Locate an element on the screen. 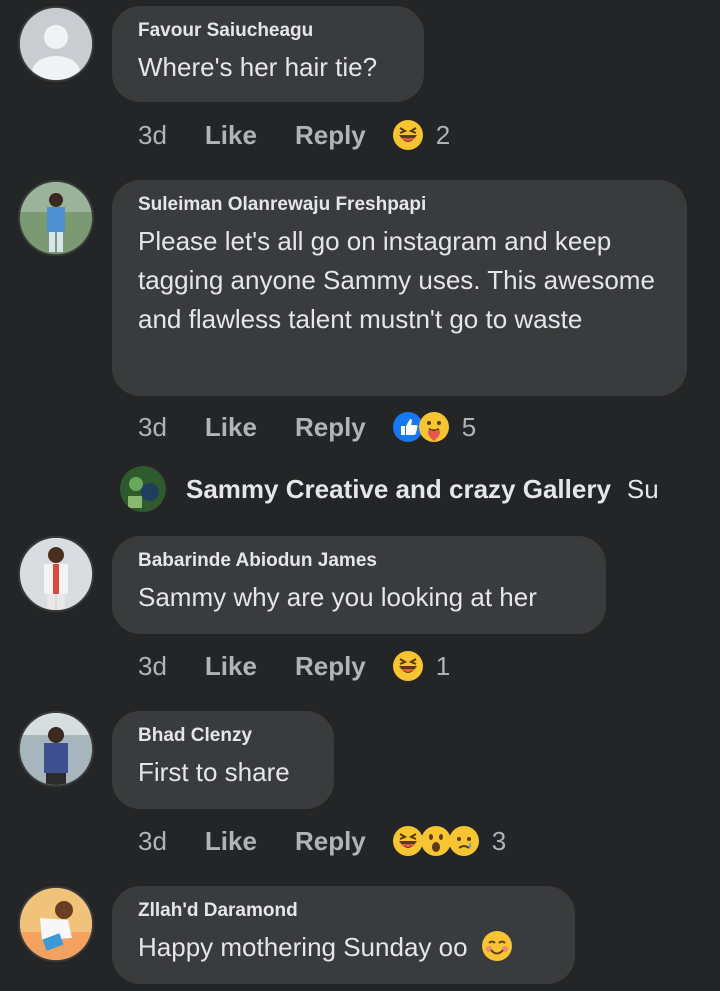  comment-author: Suleiman Olanrewaju Freshpapi is located at coordinates (399, 205).